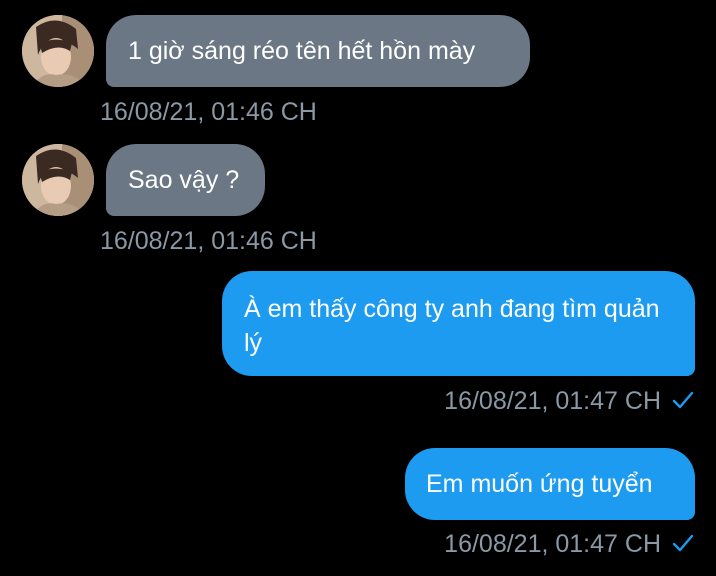  I want to click on message-bubble-outgoing: Em muốn ứng tuyển, so click(550, 484).